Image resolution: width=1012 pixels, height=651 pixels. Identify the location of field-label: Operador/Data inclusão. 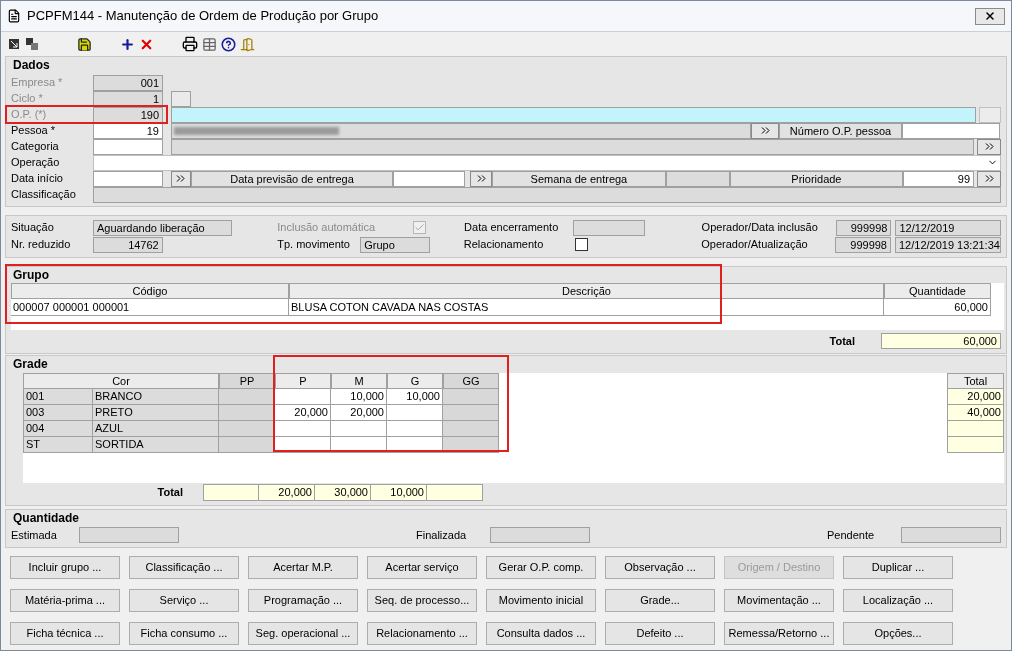
(760, 228).